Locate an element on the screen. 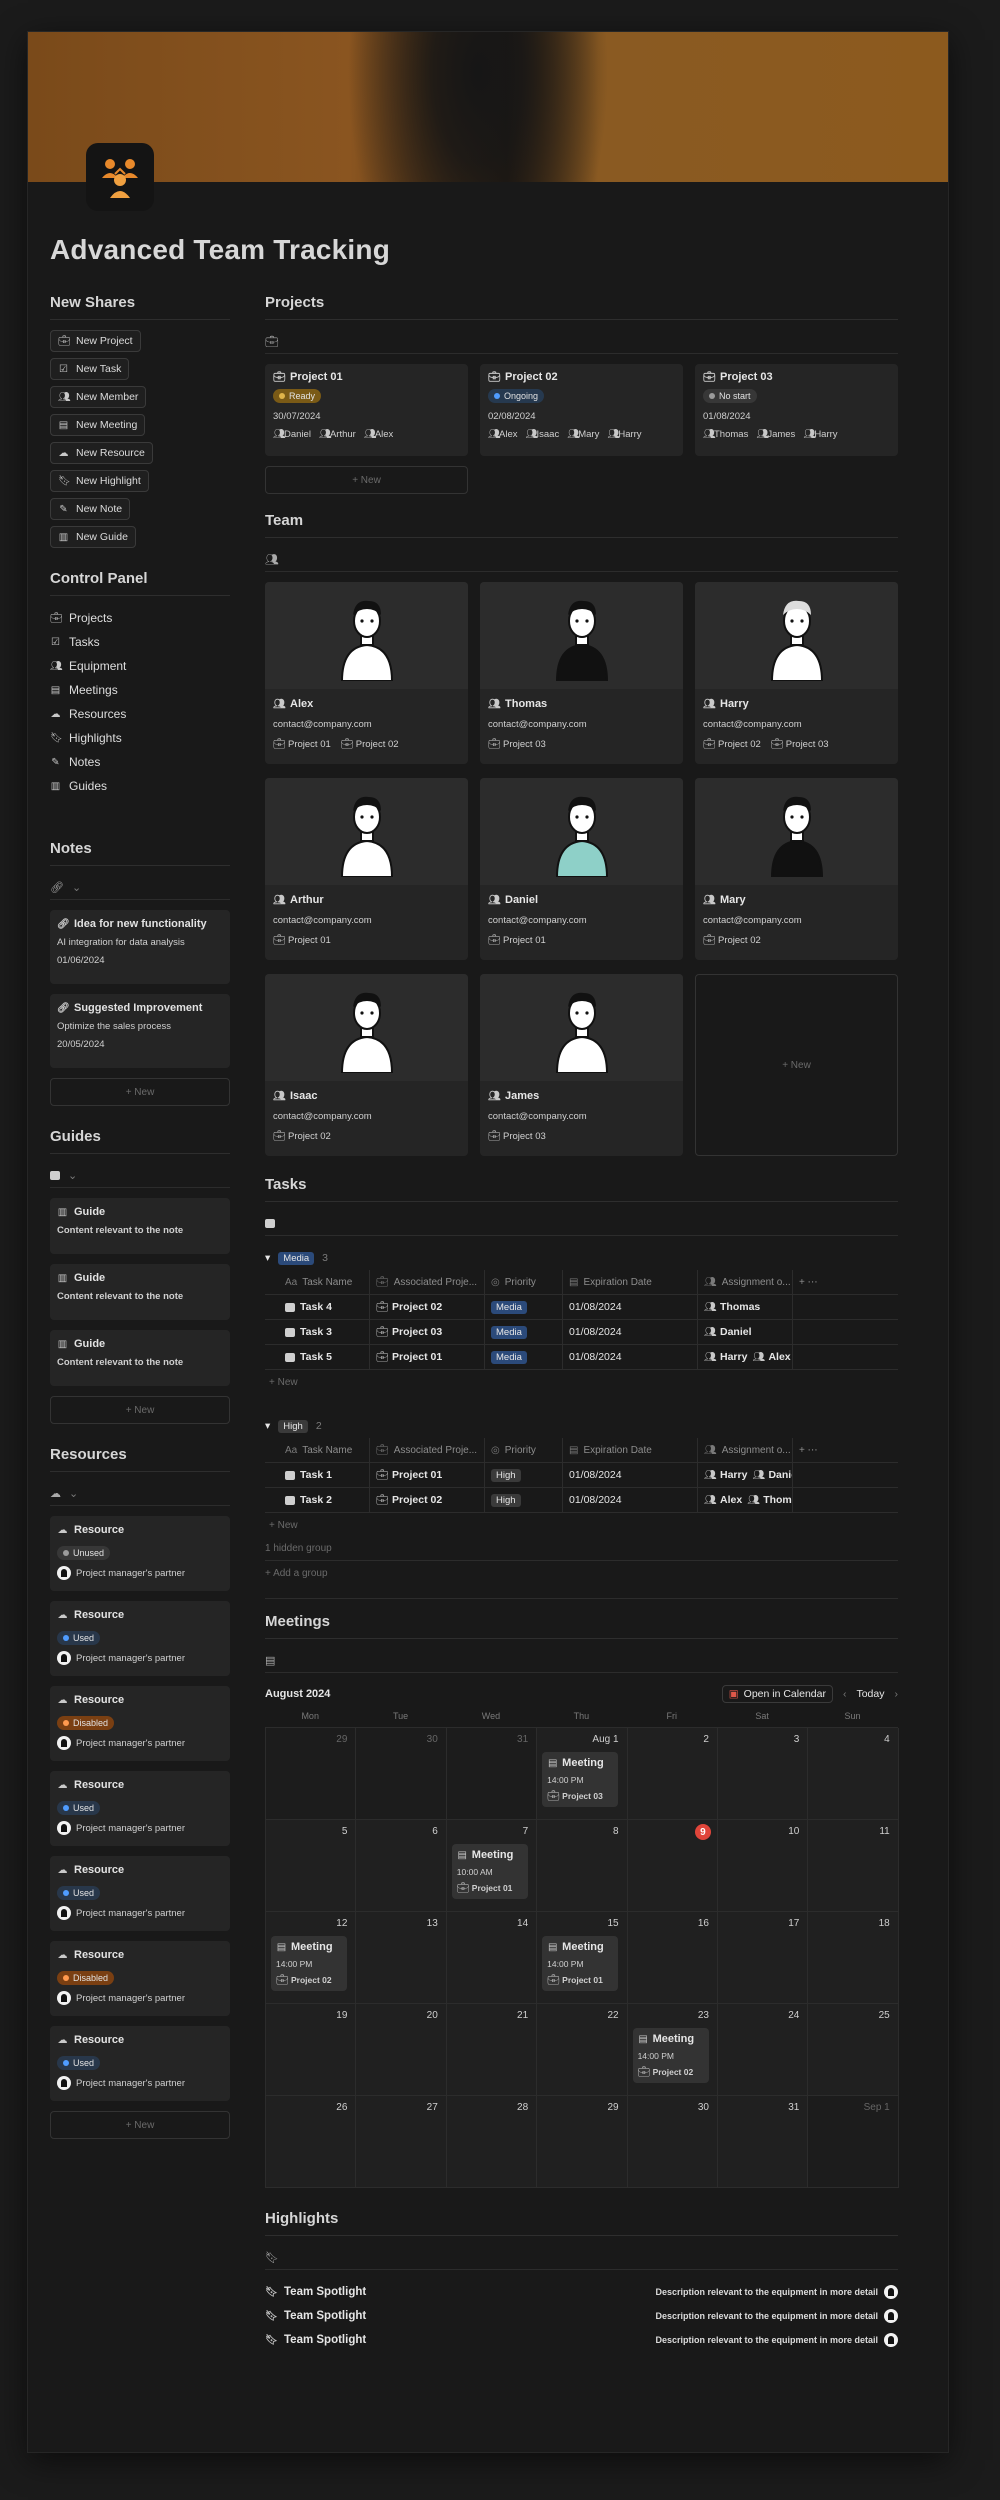 The image size is (1000, 2500). task-assignees-cell: 👥︎ Thomas is located at coordinates (745, 1307).